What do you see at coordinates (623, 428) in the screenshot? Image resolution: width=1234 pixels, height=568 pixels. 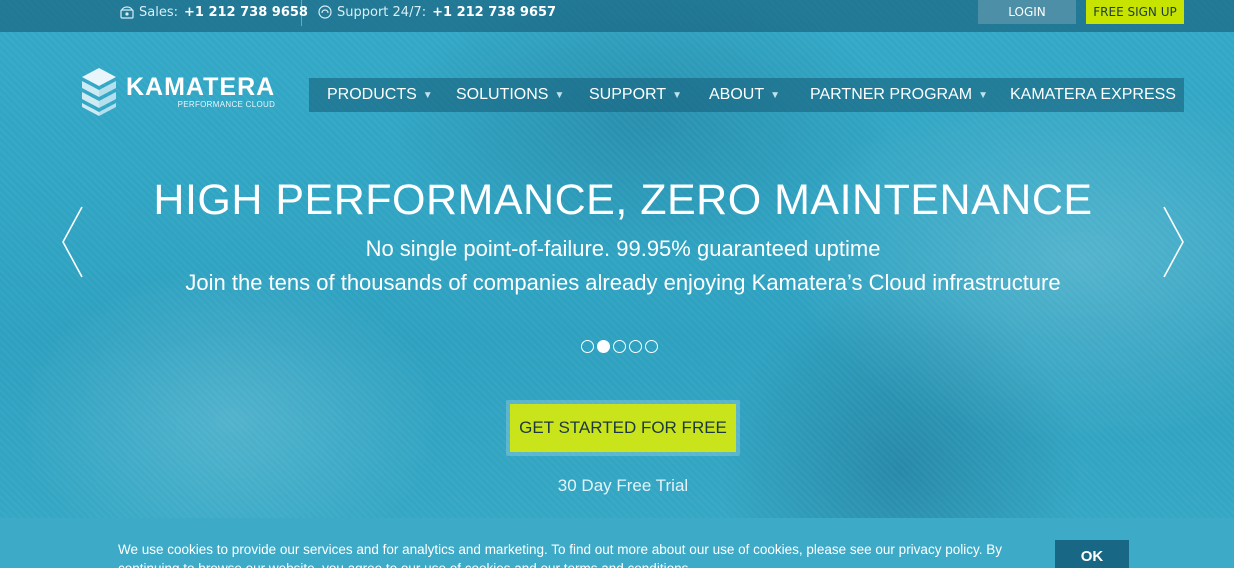 I see `get-started-button: GET STARTED FOR FREE` at bounding box center [623, 428].